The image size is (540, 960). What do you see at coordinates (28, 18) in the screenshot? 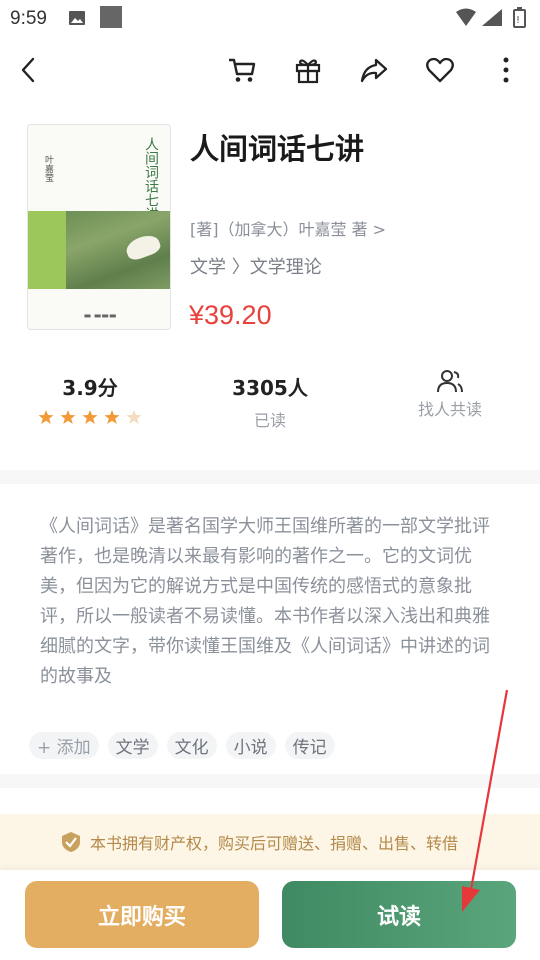
I see `status-time: 9:59` at bounding box center [28, 18].